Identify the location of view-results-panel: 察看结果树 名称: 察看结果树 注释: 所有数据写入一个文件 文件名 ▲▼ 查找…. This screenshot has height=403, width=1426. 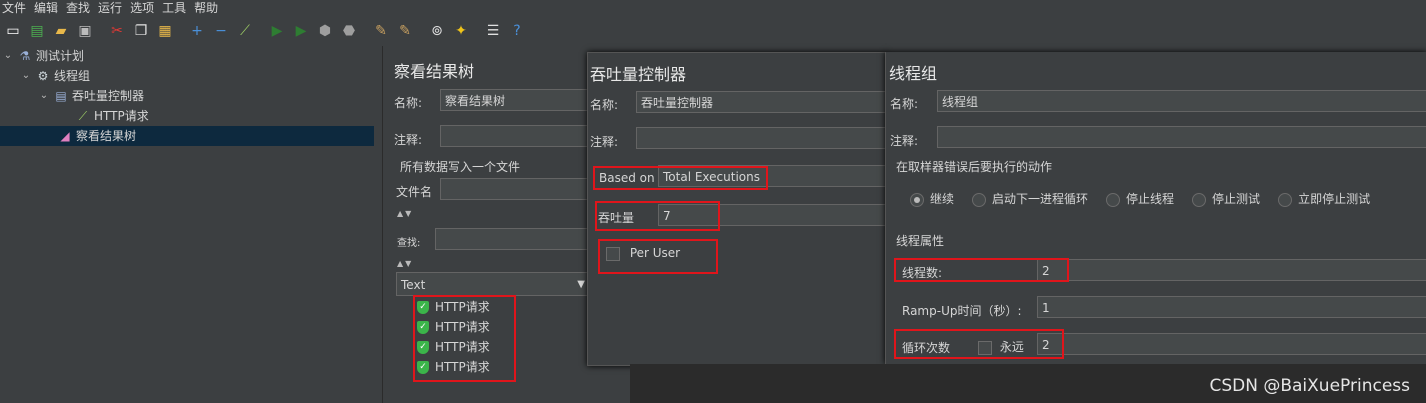
(487, 224).